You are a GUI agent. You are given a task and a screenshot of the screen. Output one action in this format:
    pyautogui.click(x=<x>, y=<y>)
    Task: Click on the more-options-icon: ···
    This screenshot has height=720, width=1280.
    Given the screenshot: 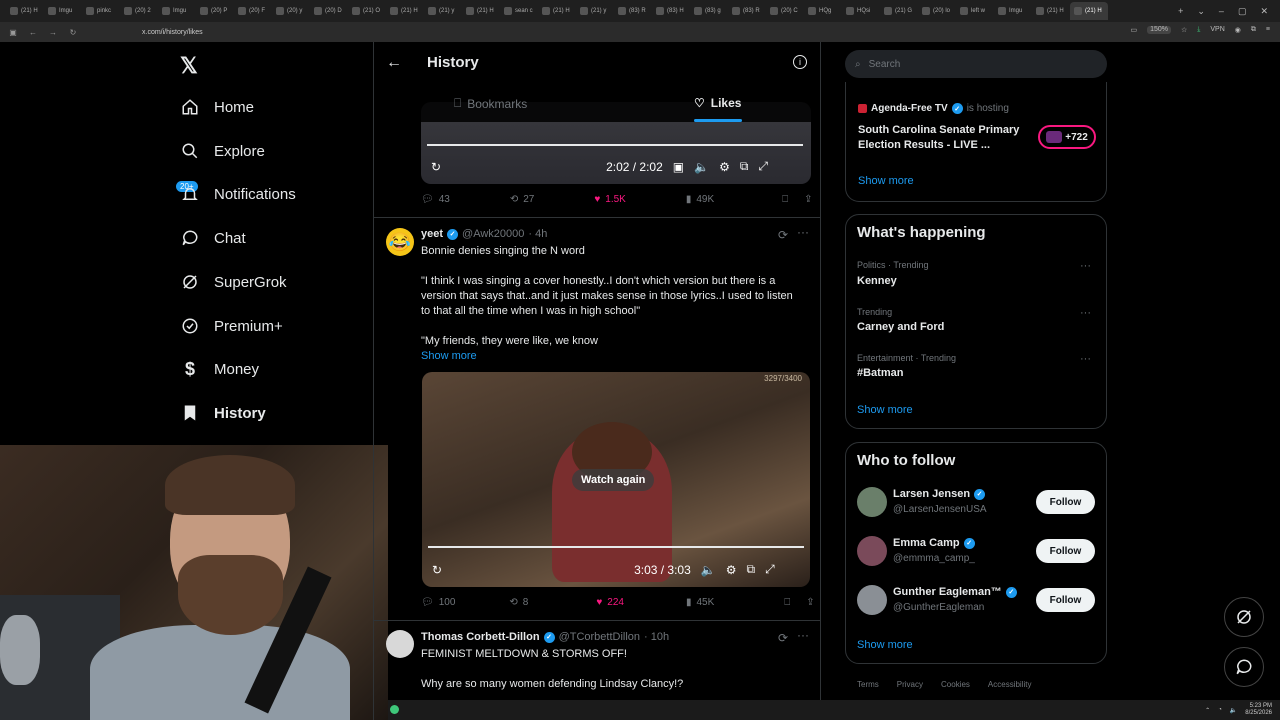 What is the action you would take?
    pyautogui.click(x=803, y=232)
    